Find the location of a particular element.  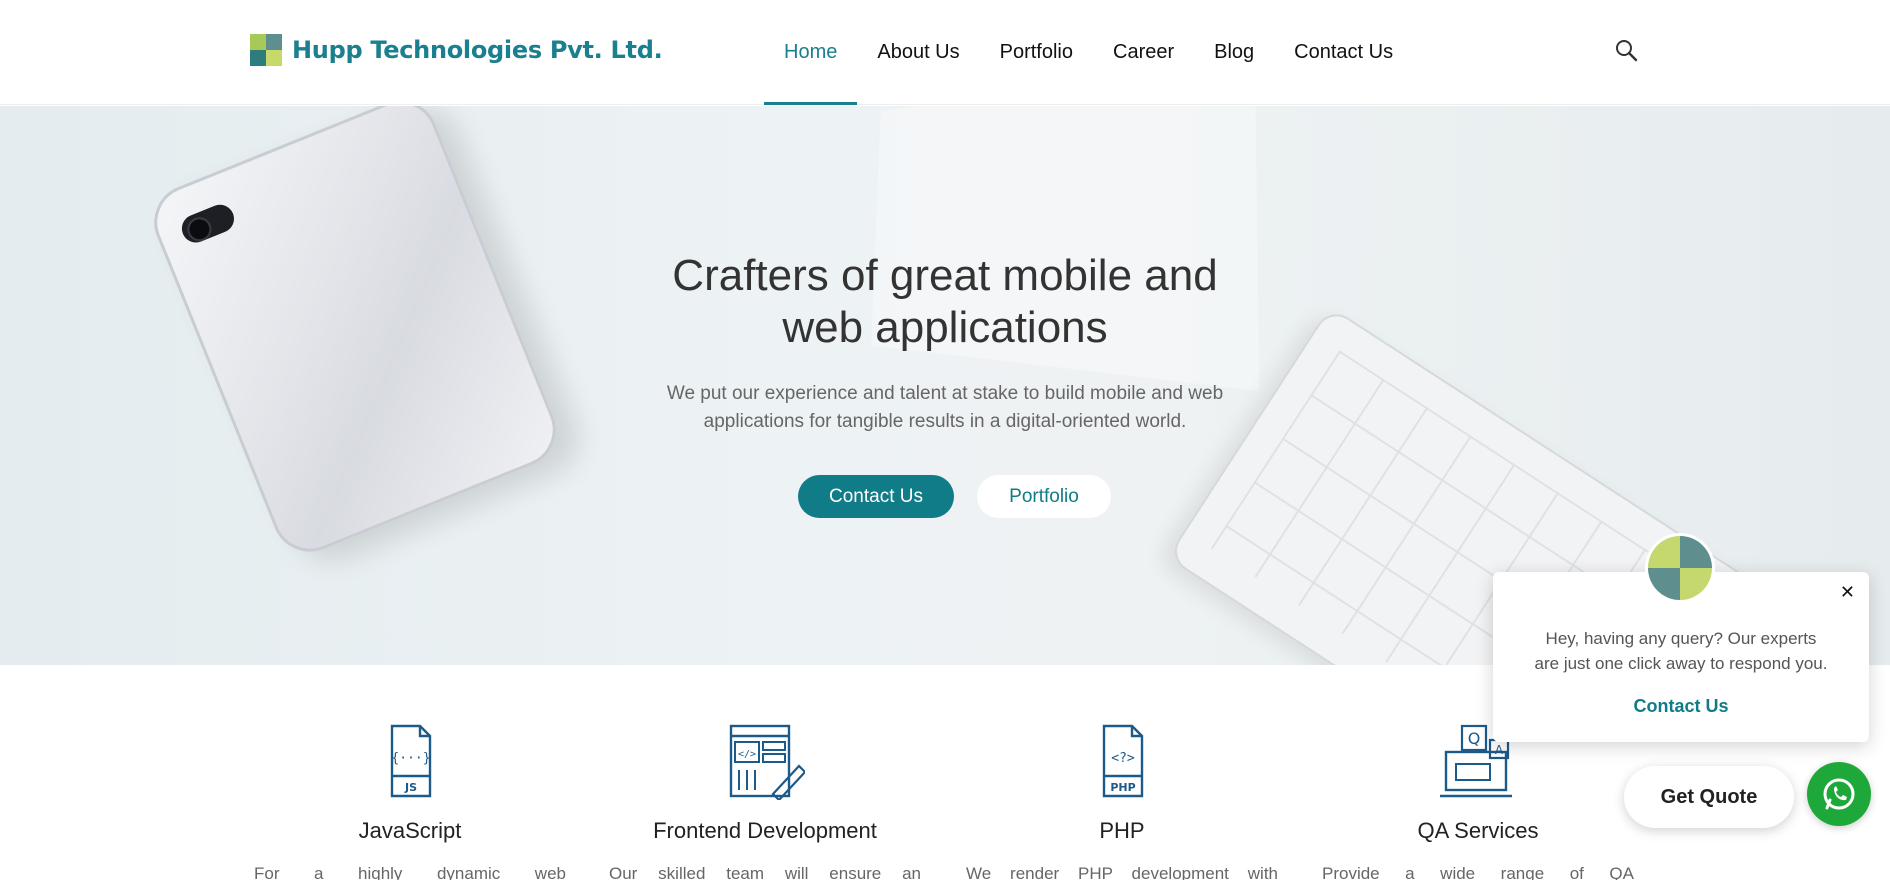

service-title: Frontend Development is located at coordinates (765, 830).